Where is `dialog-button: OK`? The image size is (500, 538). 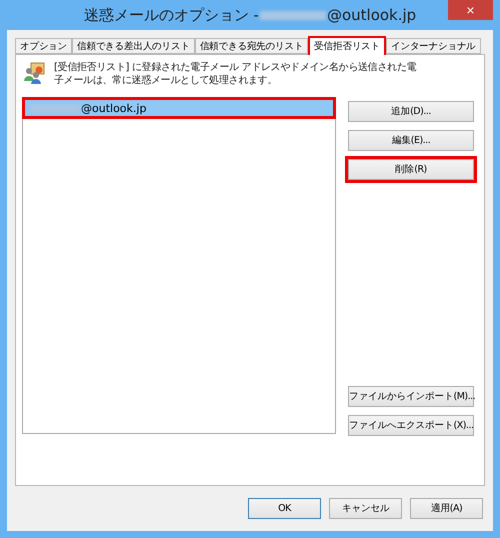
dialog-button: OK is located at coordinates (284, 508).